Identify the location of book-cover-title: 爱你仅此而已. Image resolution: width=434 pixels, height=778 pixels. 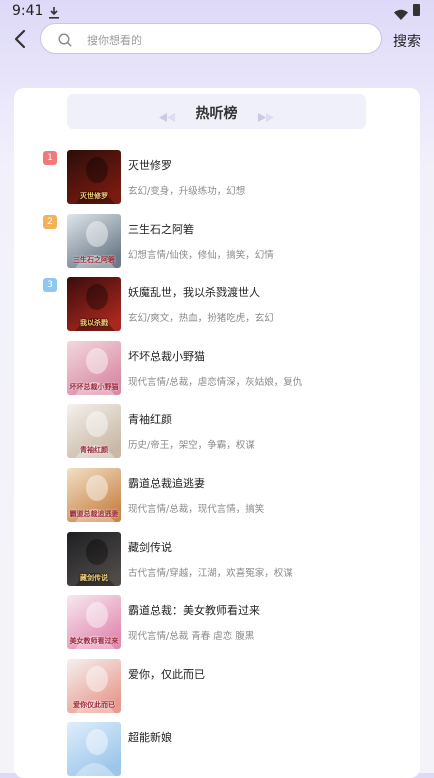
(94, 704).